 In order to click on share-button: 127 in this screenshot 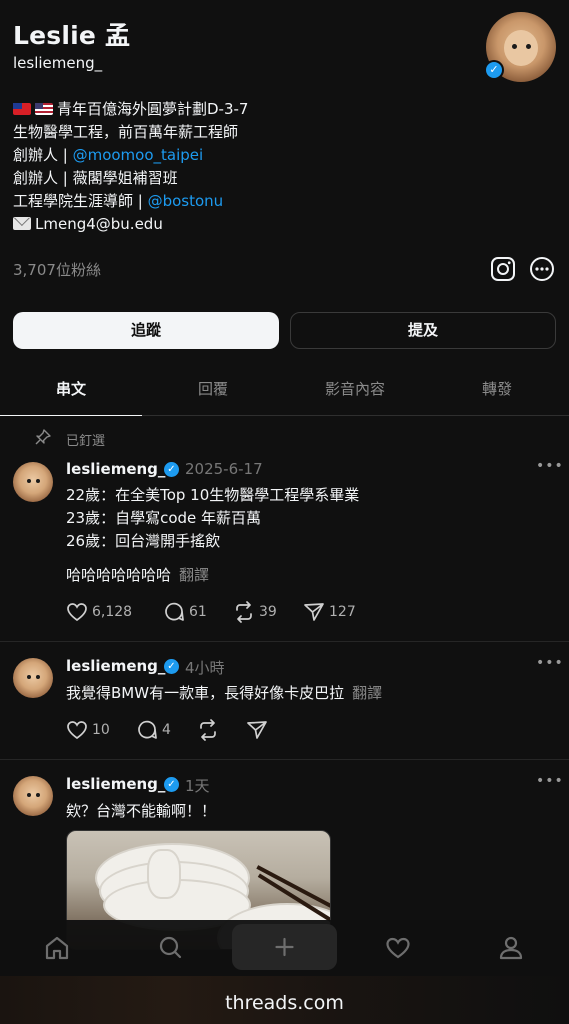, I will do `click(330, 613)`.